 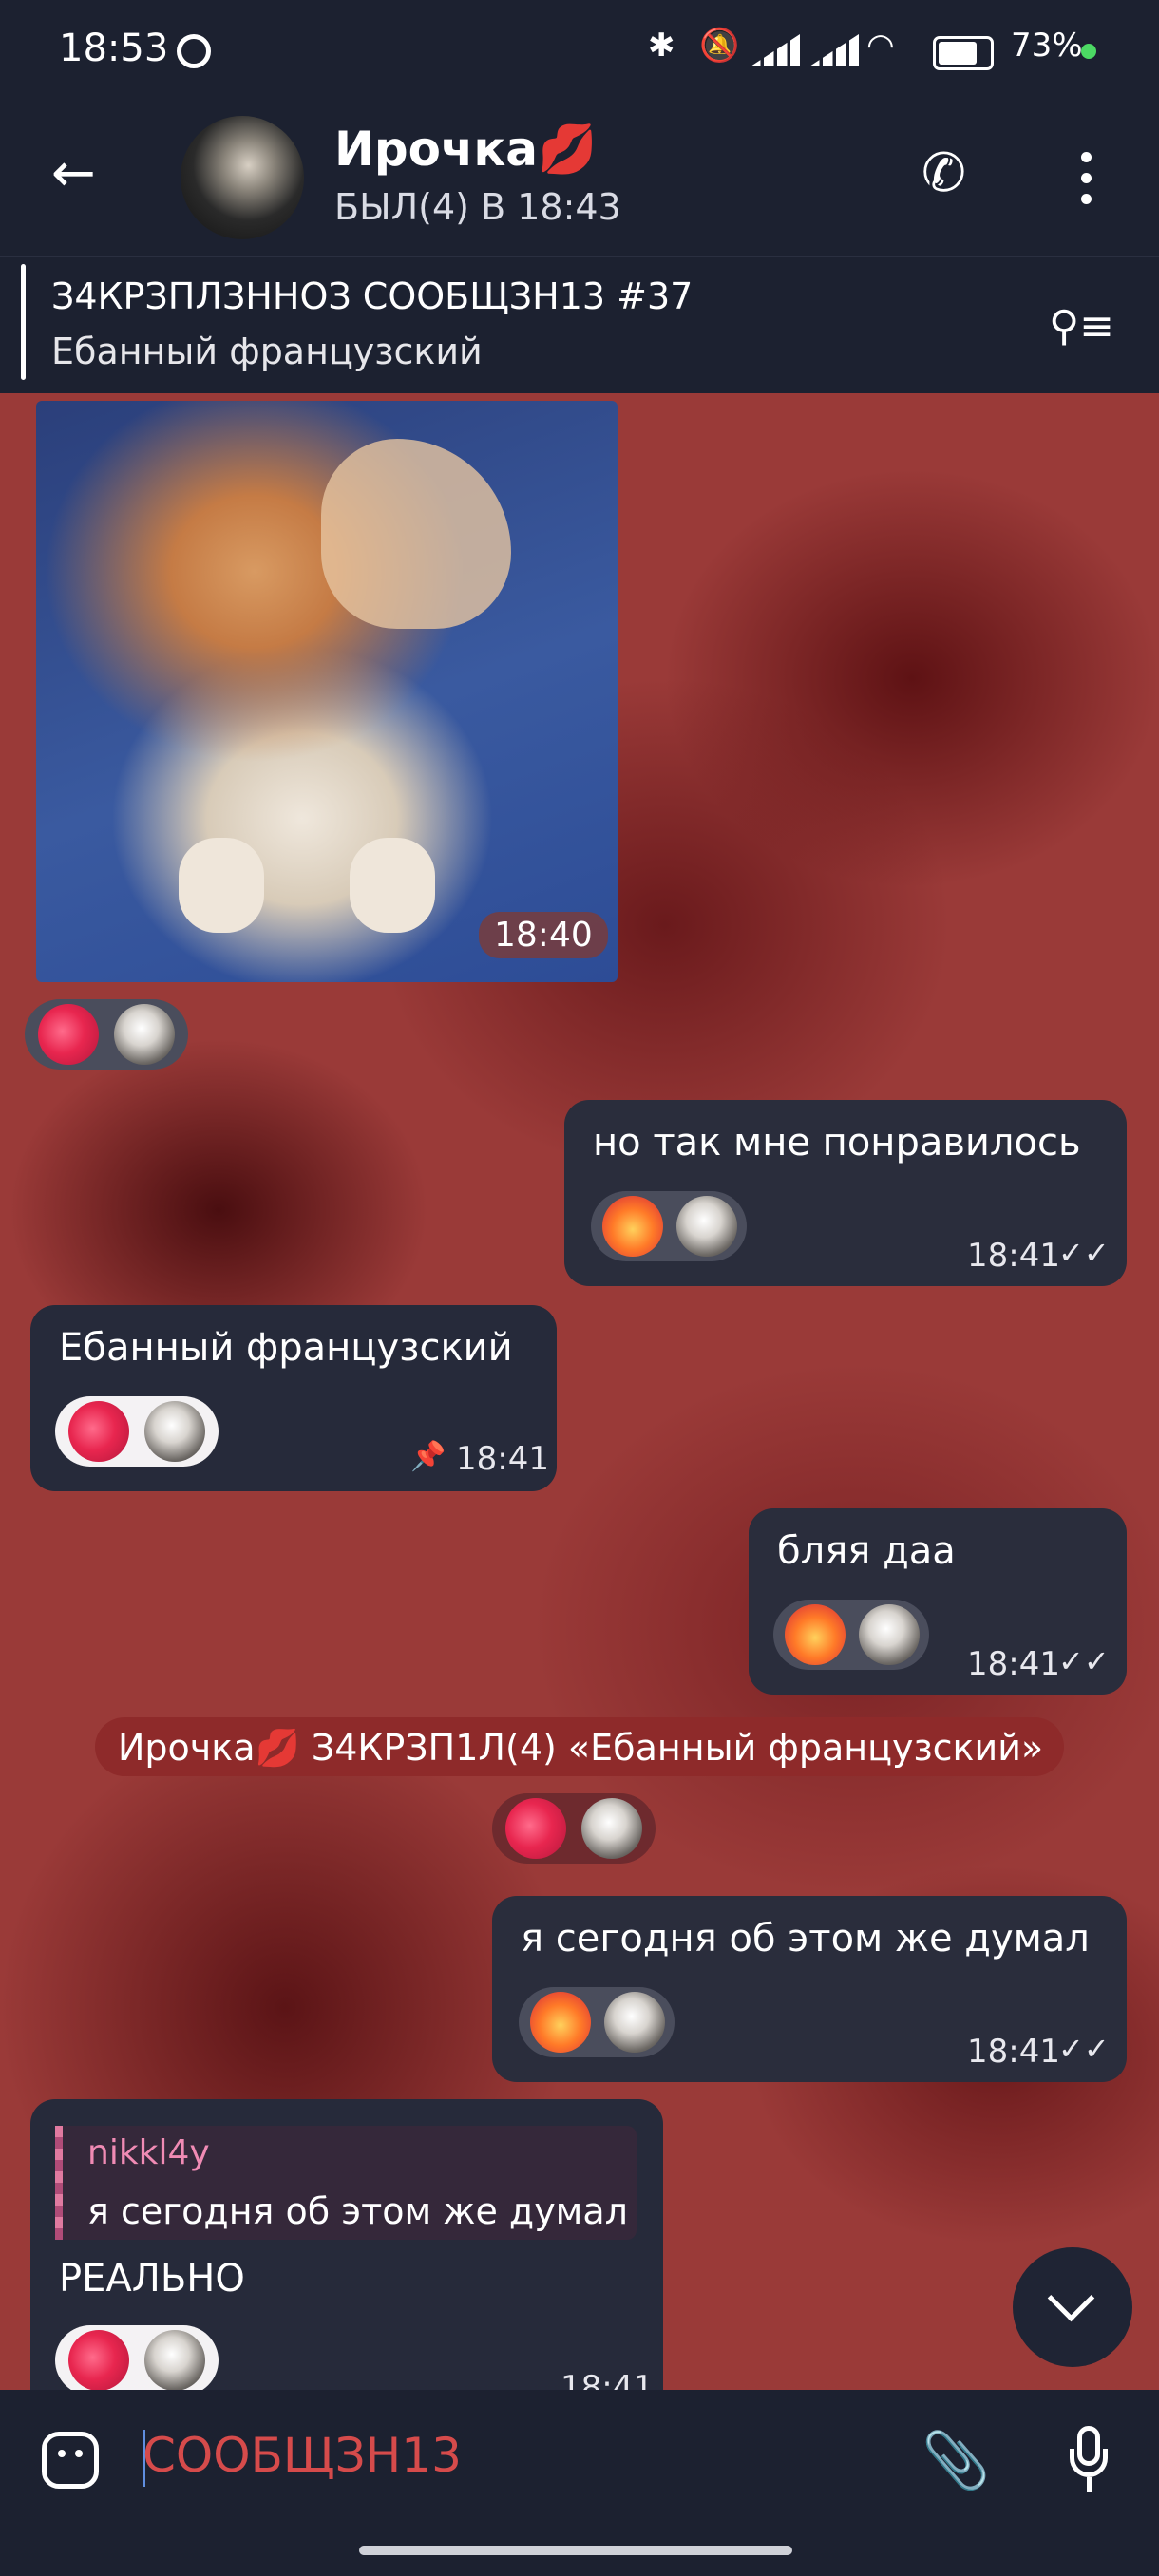 What do you see at coordinates (327, 691) in the screenshot?
I see `photo-message` at bounding box center [327, 691].